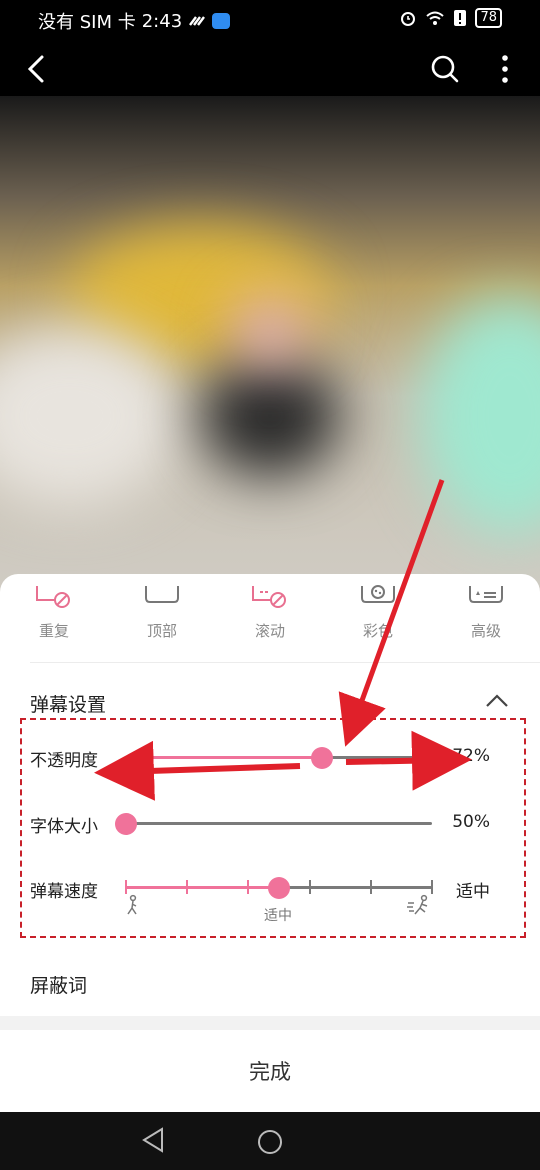 Image resolution: width=540 pixels, height=1170 pixels. I want to click on mode-label: 顶部, so click(161, 631).